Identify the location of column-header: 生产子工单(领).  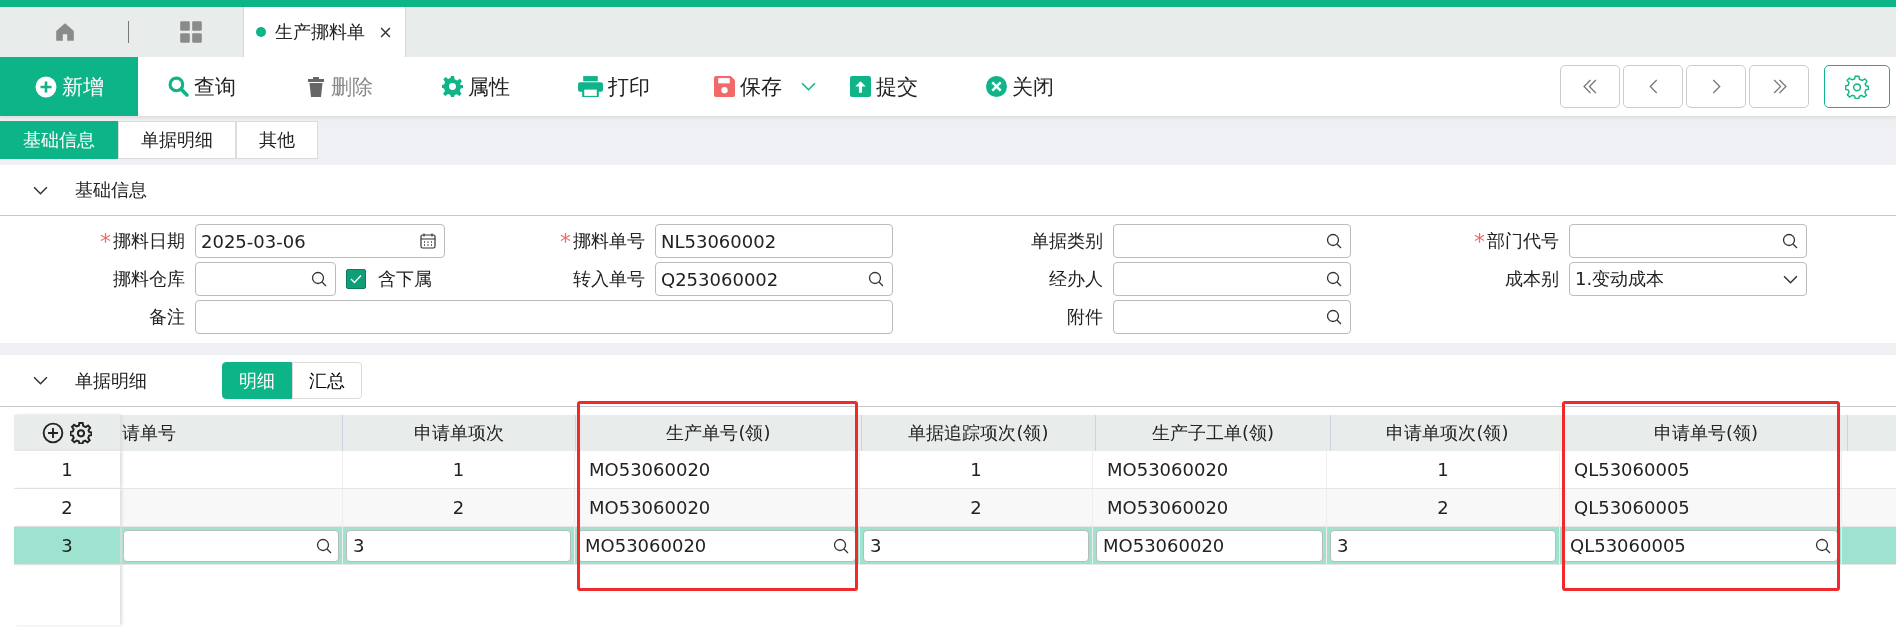
(1213, 433).